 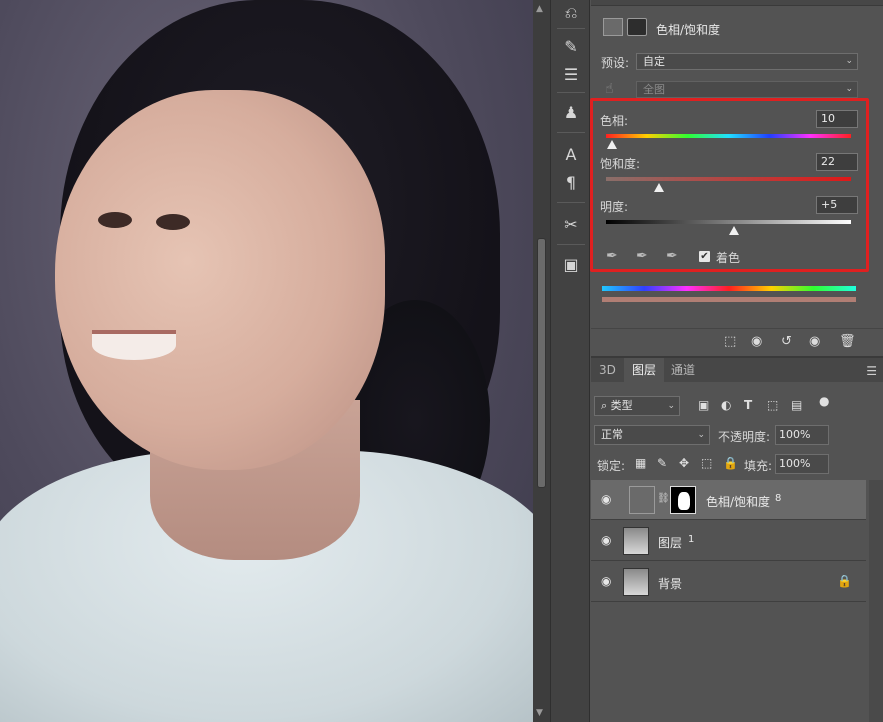 I want to click on fill-input: 100%, so click(x=802, y=464).